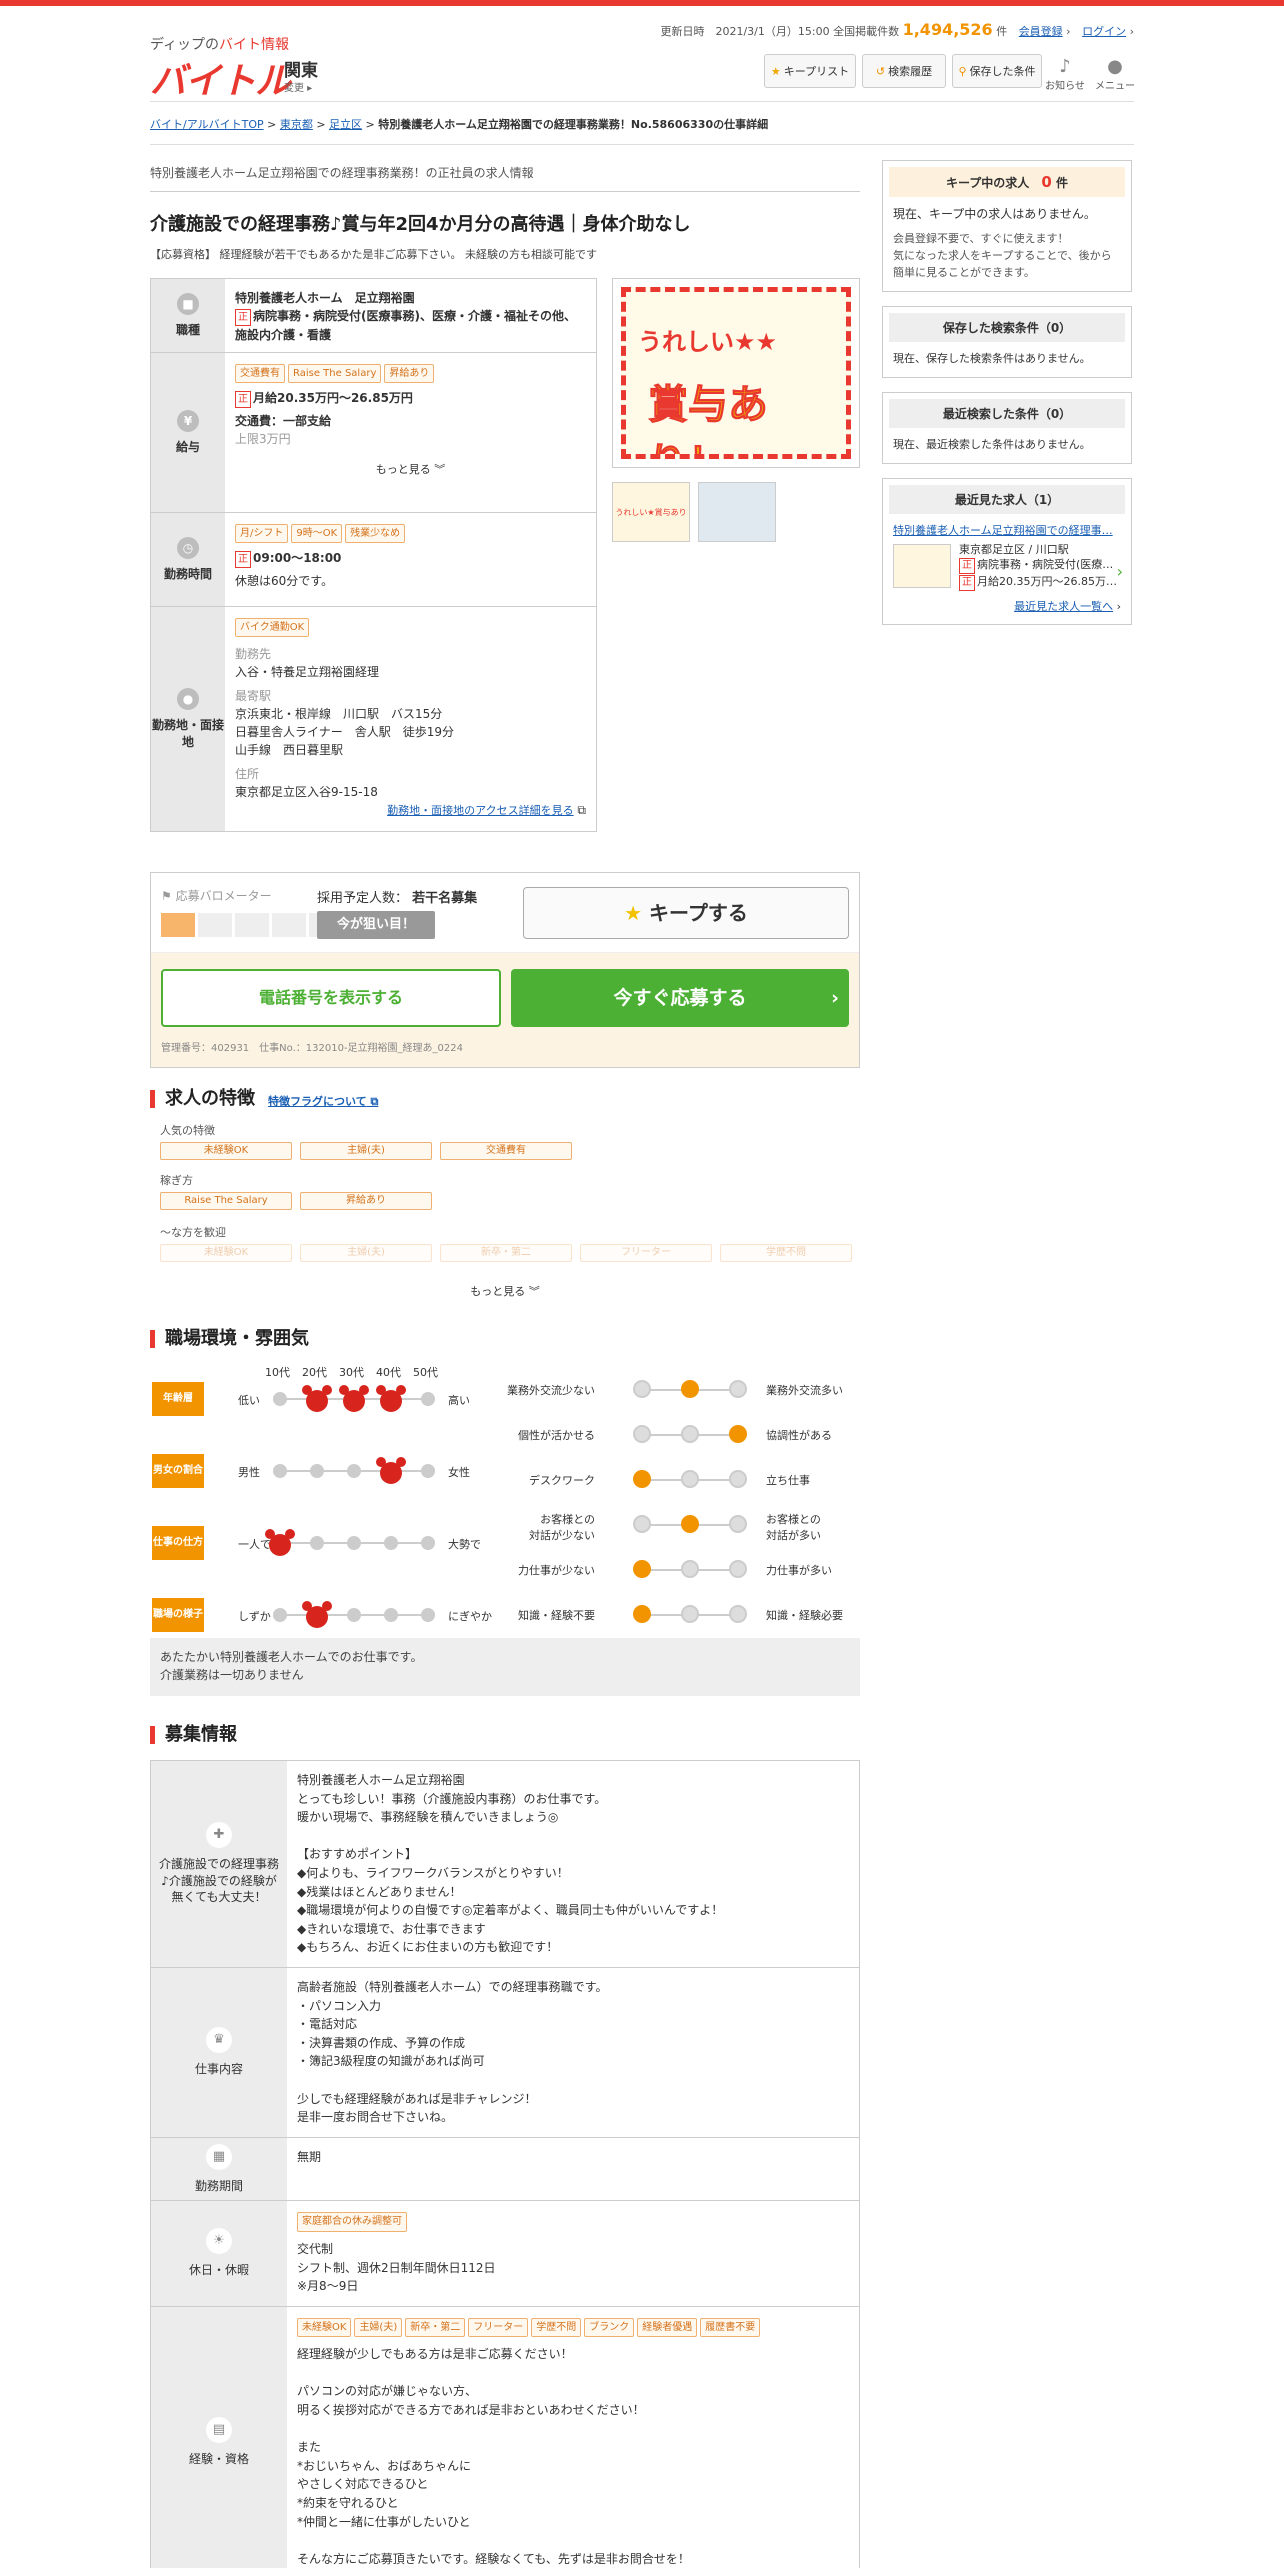  Describe the element at coordinates (556, 1570) in the screenshot. I see `scale-left-label: 力仕事が少ない` at that location.